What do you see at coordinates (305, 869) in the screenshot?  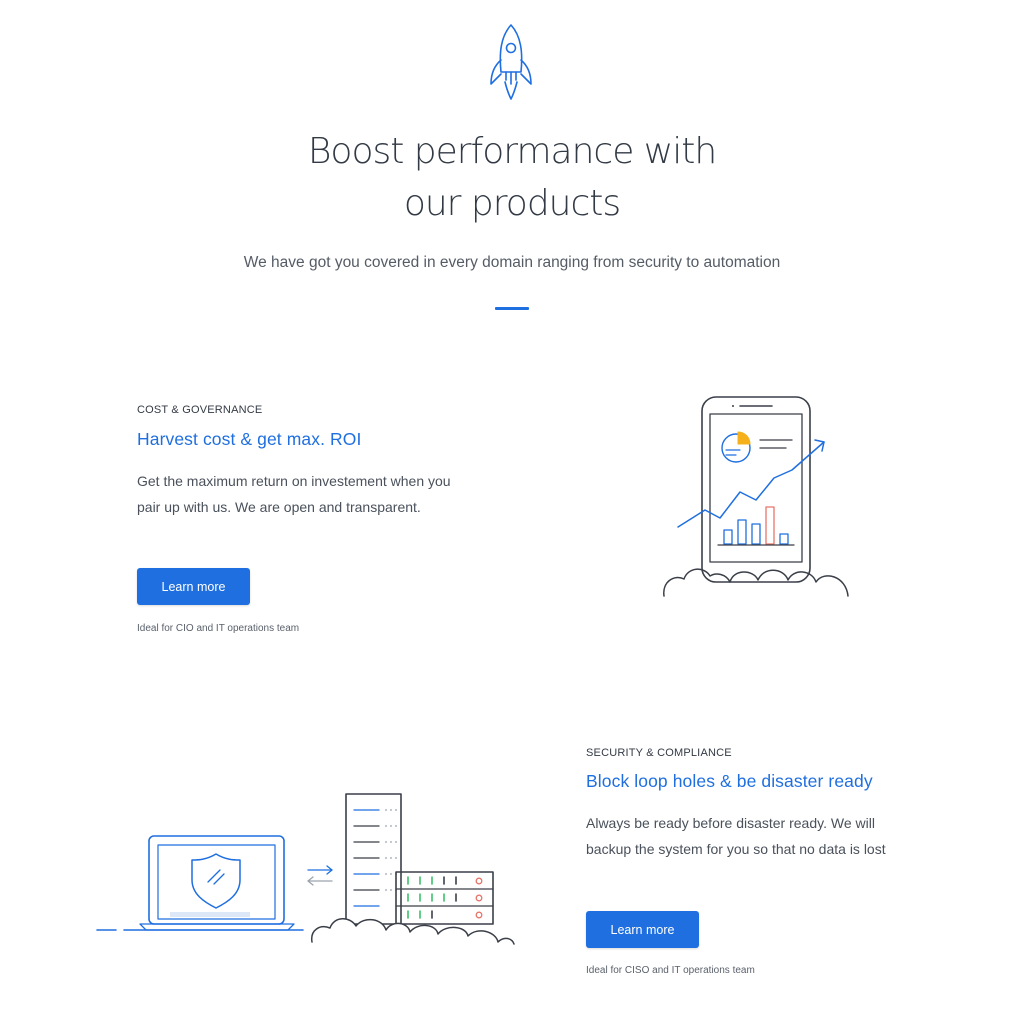 I see `laptop-shield-server-illustration` at bounding box center [305, 869].